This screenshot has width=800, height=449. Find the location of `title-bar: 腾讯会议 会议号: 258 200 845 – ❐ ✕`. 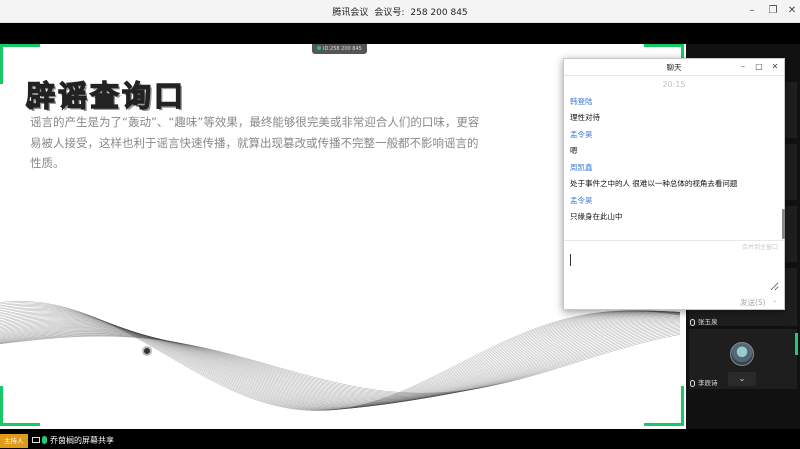

title-bar: 腾讯会议 会议号: 258 200 845 – ❐ ✕ is located at coordinates (400, 11).